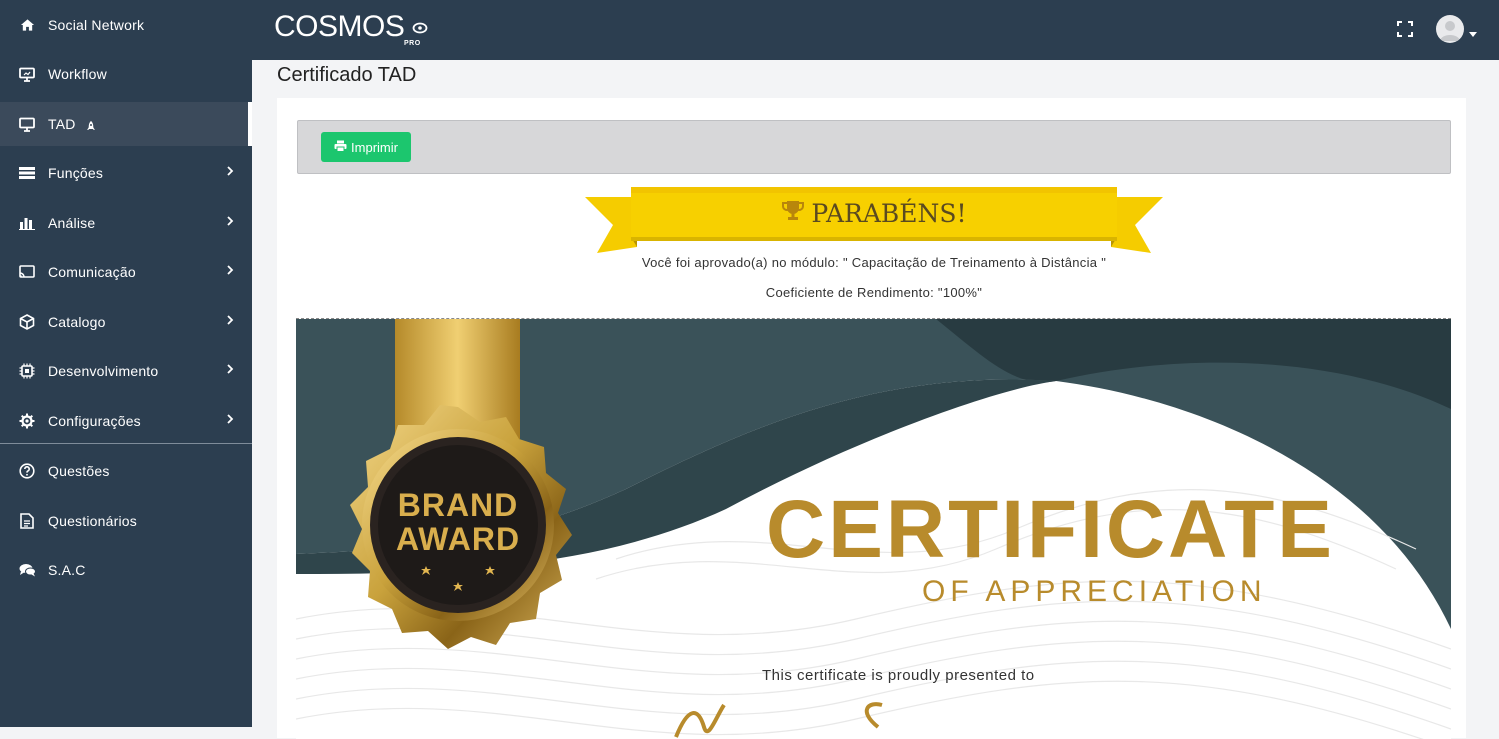  What do you see at coordinates (875, 30) in the screenshot?
I see `top-navbar: COSMOS PRO` at bounding box center [875, 30].